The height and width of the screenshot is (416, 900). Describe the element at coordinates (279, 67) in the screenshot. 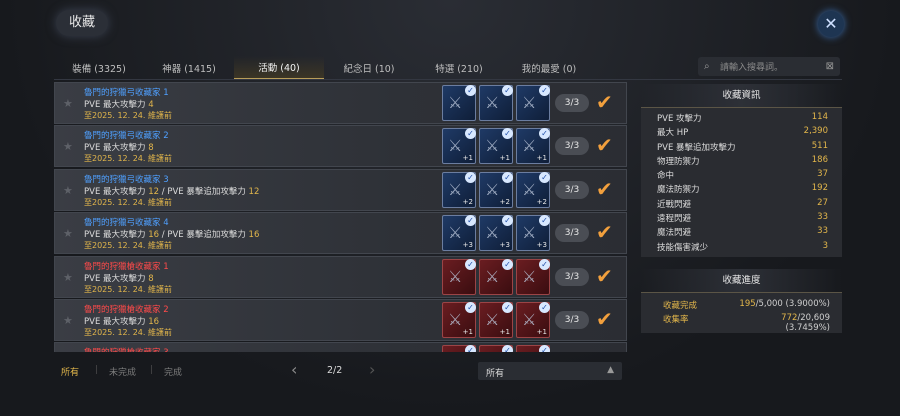

I see `tab-event: 活動 (40)` at that location.